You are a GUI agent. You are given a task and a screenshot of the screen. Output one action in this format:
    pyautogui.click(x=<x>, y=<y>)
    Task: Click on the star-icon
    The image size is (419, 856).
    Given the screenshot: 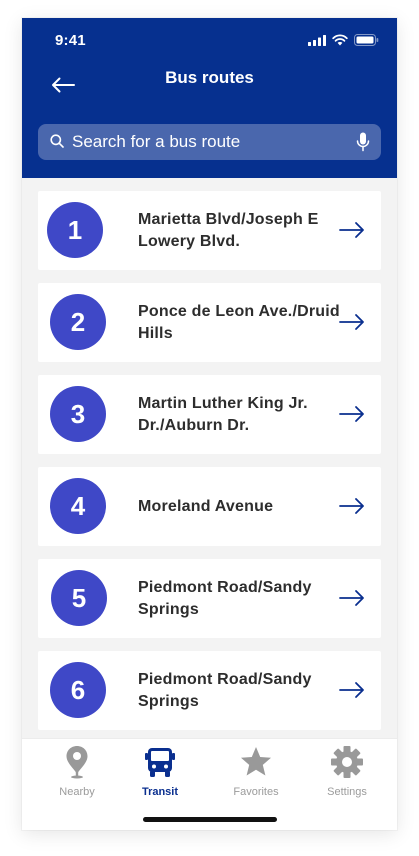 What is the action you would take?
    pyautogui.click(x=256, y=761)
    